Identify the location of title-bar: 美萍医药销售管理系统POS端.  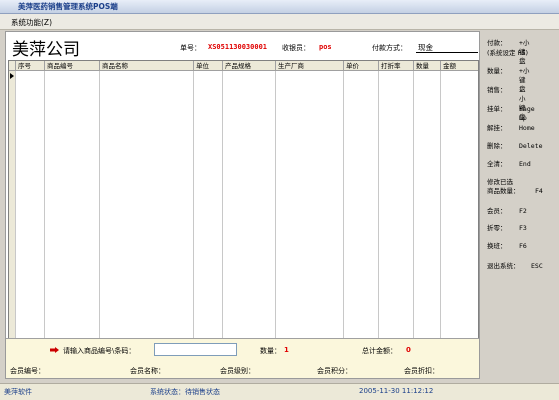
(279, 7).